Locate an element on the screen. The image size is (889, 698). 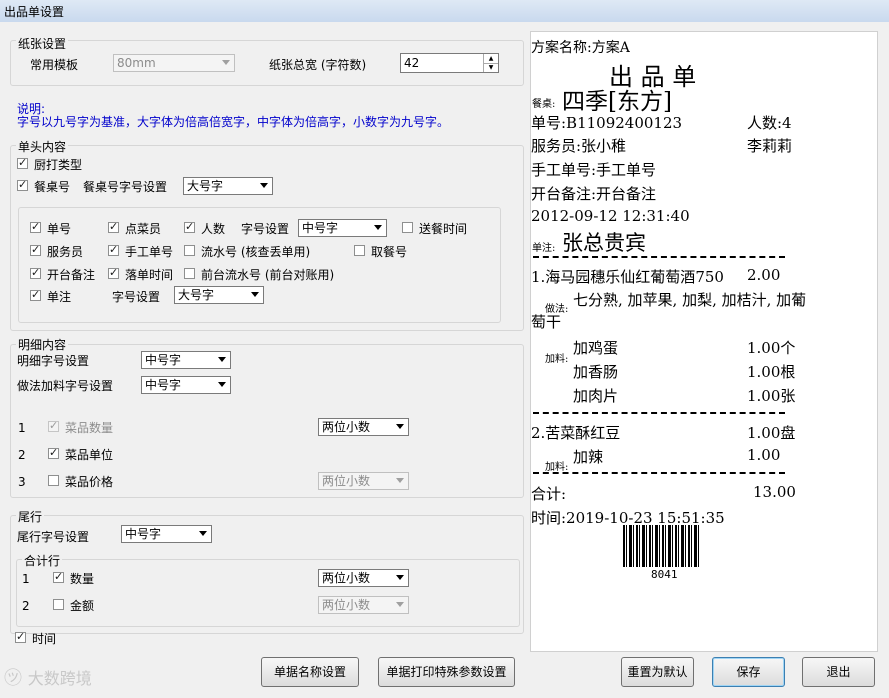
serial-no-checkbox is located at coordinates (189, 250).